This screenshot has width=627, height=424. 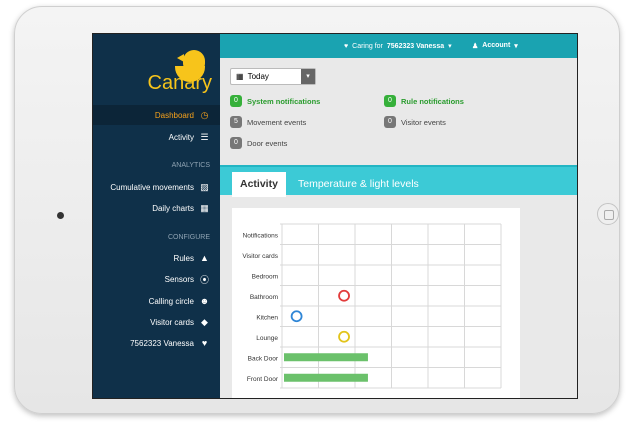 I want to click on stat-rule-notifications: 0 Rule notifications, so click(x=424, y=101).